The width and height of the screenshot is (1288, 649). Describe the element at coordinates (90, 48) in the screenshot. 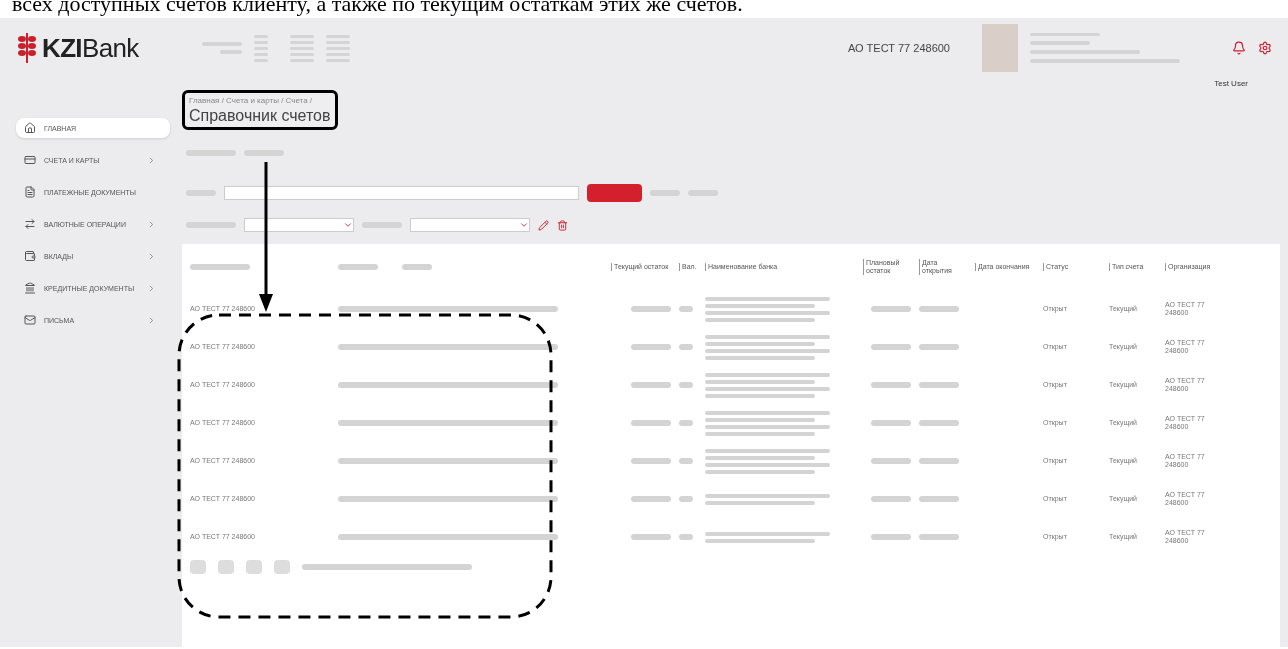

I see `bank-logo: KZIBank` at that location.